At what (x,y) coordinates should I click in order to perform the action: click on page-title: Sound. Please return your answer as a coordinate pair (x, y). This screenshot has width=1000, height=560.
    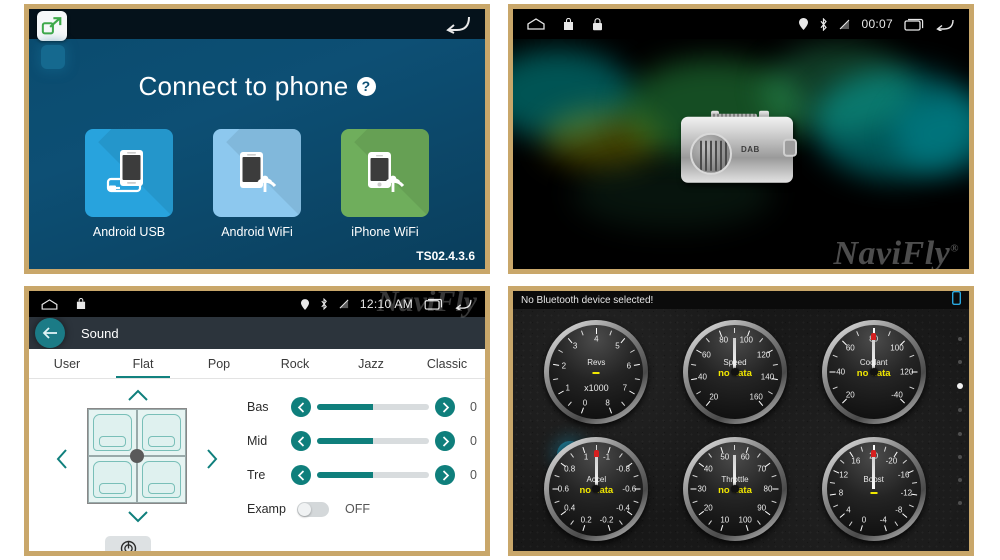
    Looking at the image, I should click on (100, 333).